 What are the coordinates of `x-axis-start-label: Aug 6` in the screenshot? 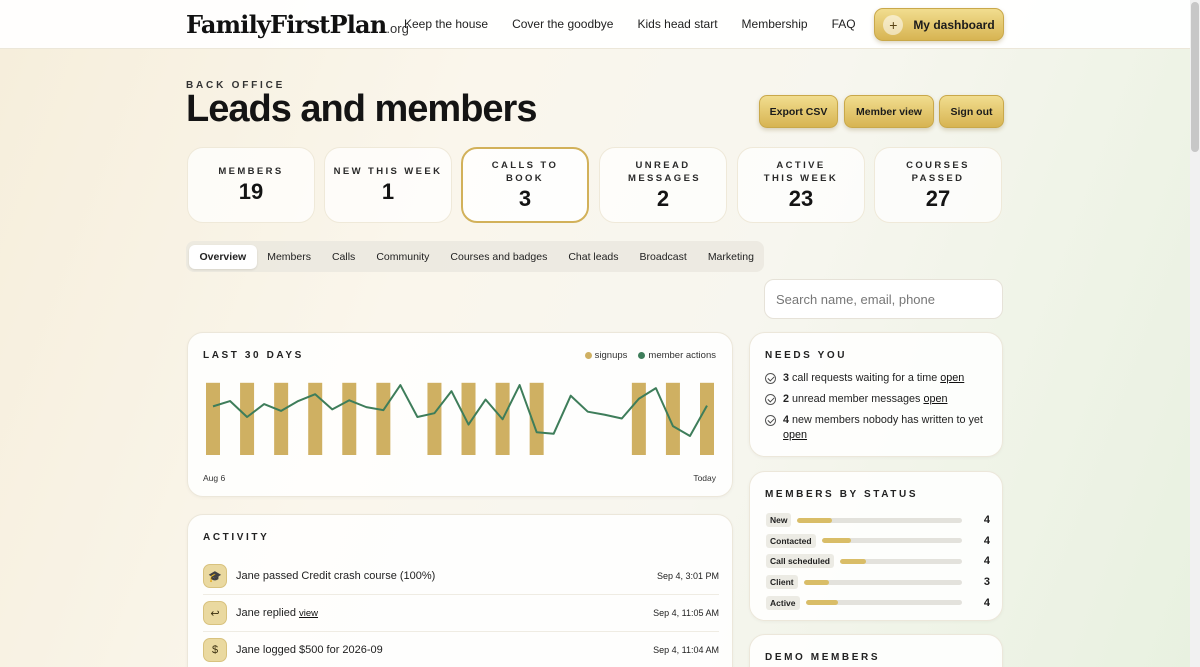 It's located at (214, 478).